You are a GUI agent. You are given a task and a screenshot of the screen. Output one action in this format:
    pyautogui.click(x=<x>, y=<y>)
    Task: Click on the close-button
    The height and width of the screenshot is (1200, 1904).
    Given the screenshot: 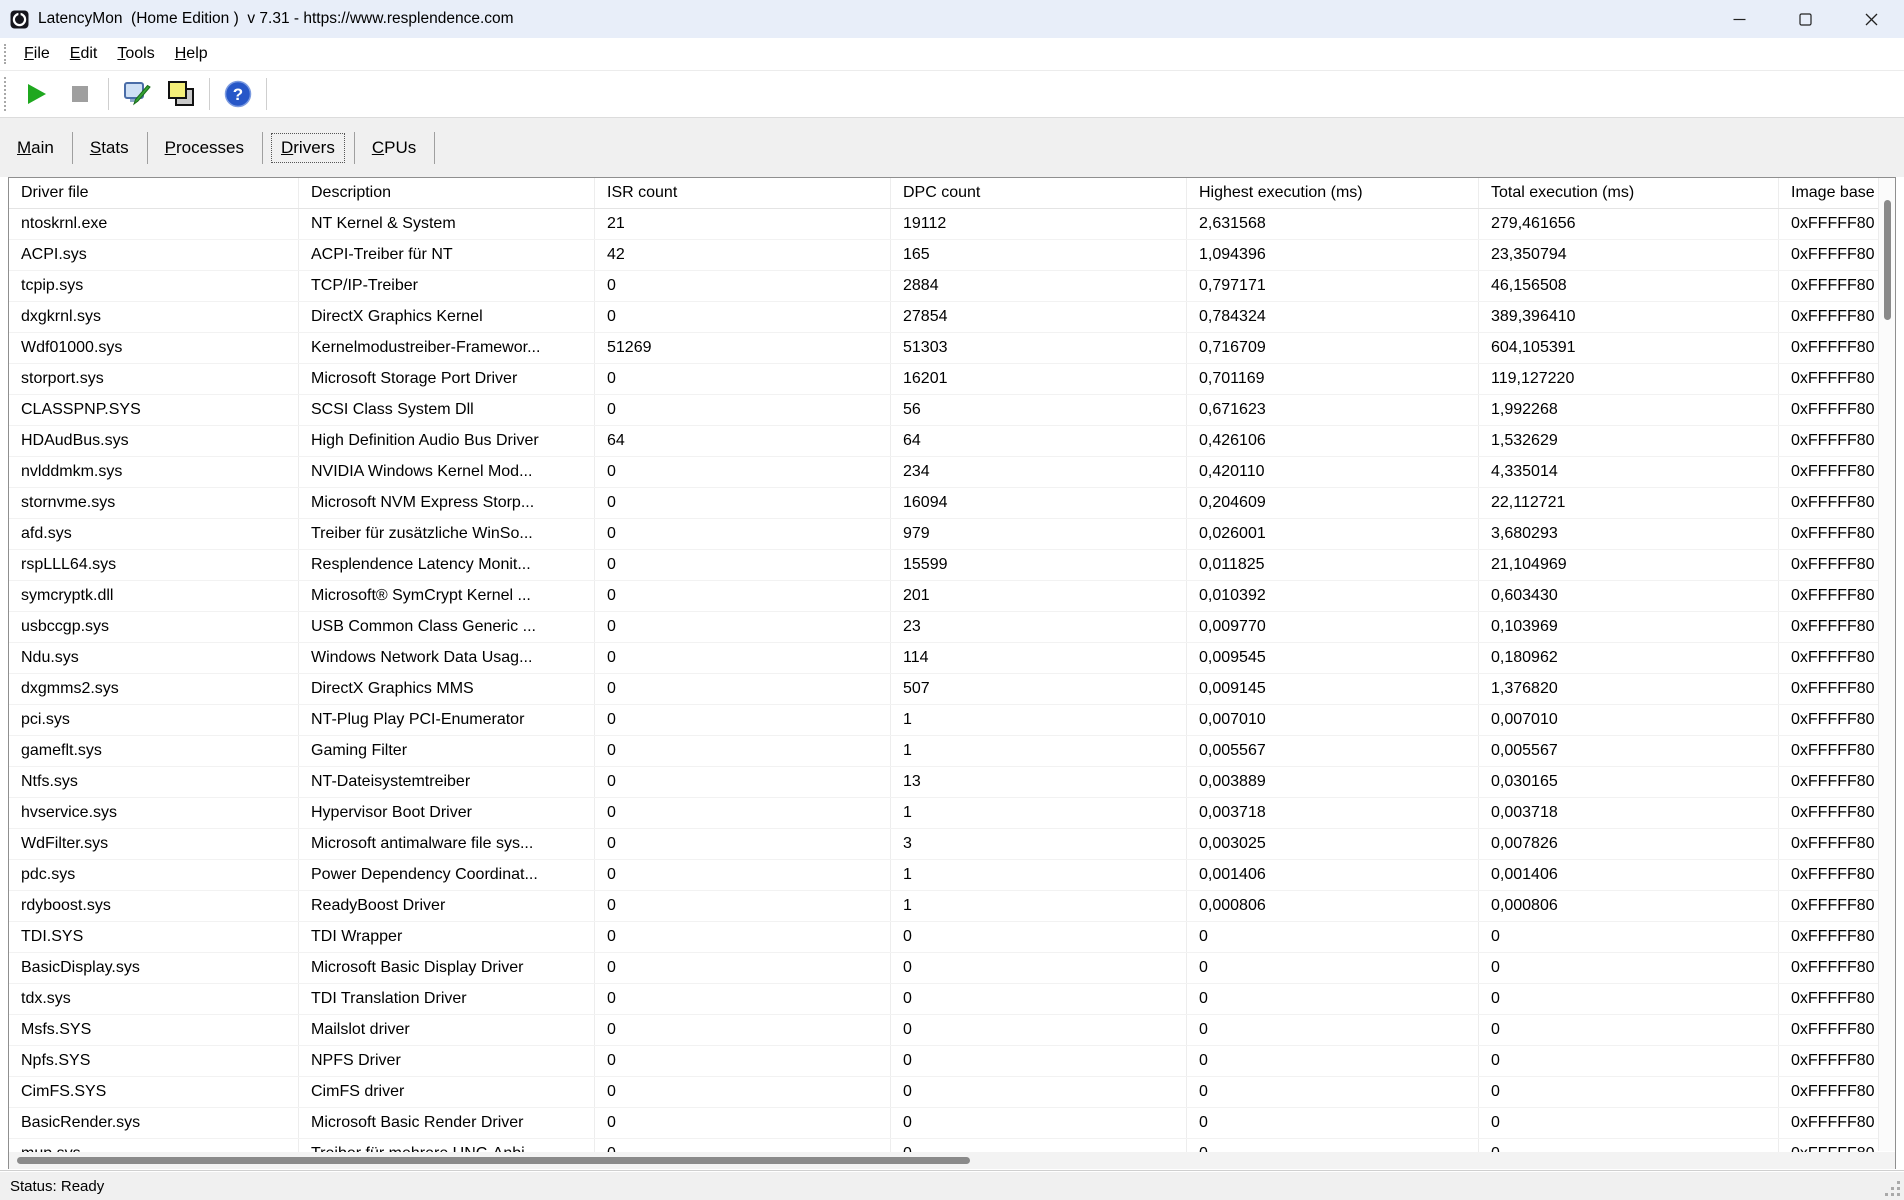 What is the action you would take?
    pyautogui.click(x=1871, y=19)
    